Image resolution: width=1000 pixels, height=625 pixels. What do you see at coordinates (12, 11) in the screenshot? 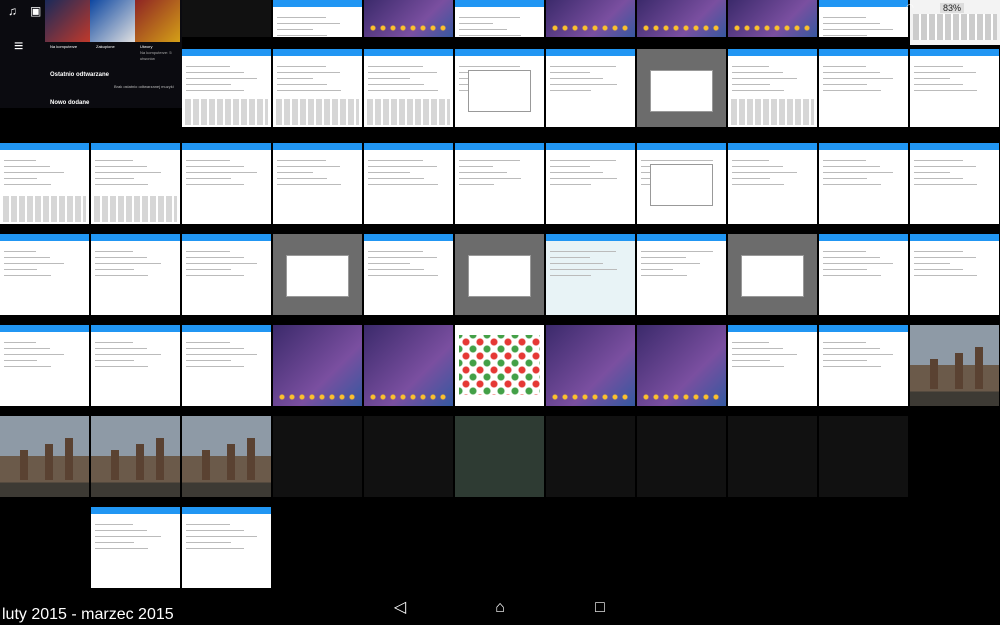
I see `music-note-icon: ♫` at bounding box center [12, 11].